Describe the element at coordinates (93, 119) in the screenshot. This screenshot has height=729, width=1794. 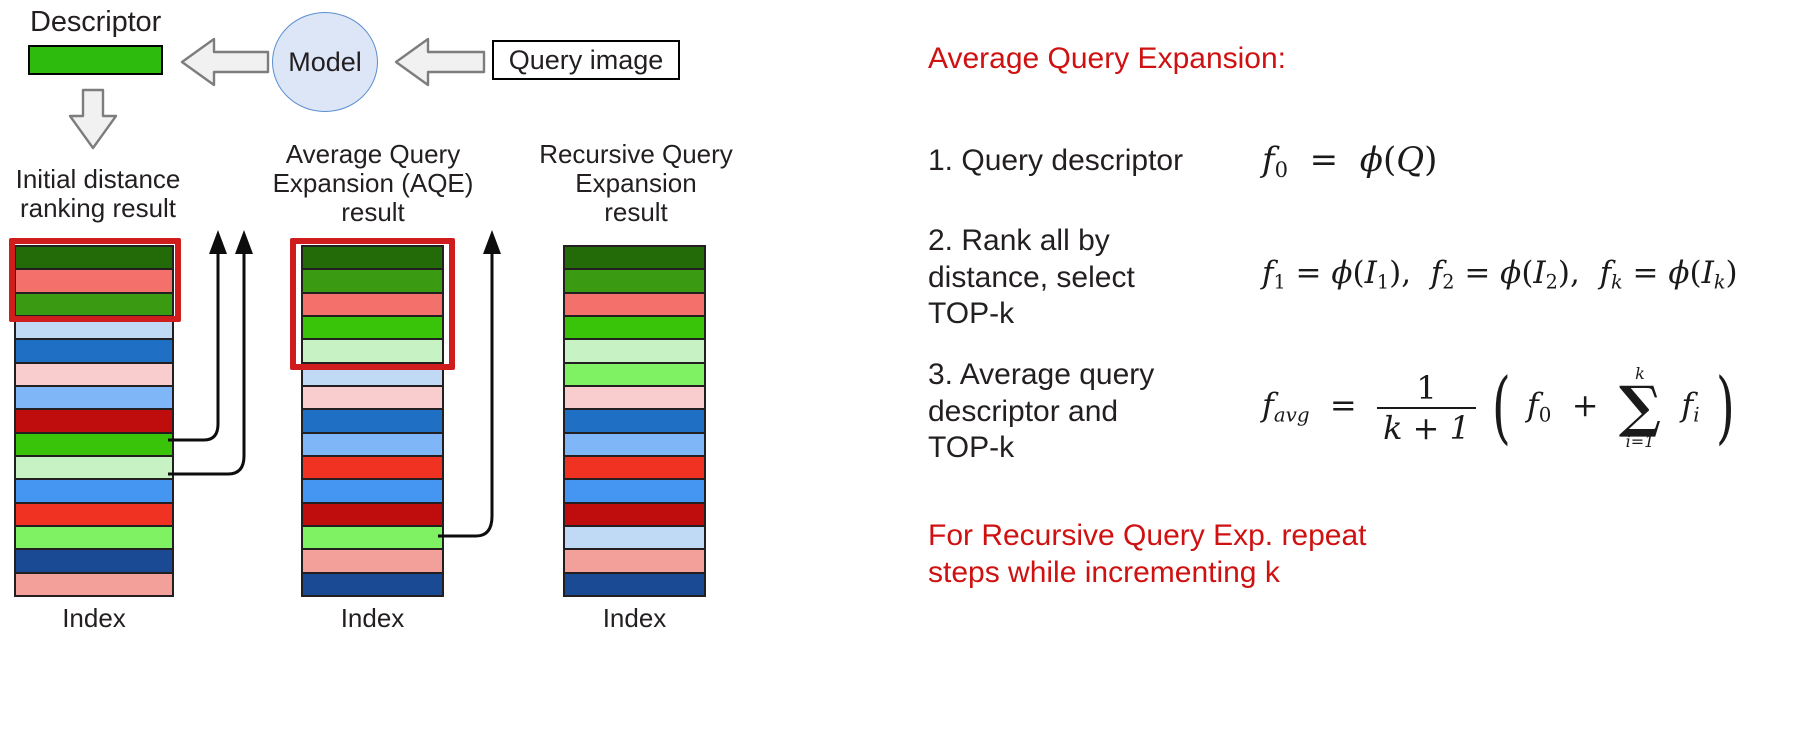
I see `arrow-descriptor-to-ranking` at that location.